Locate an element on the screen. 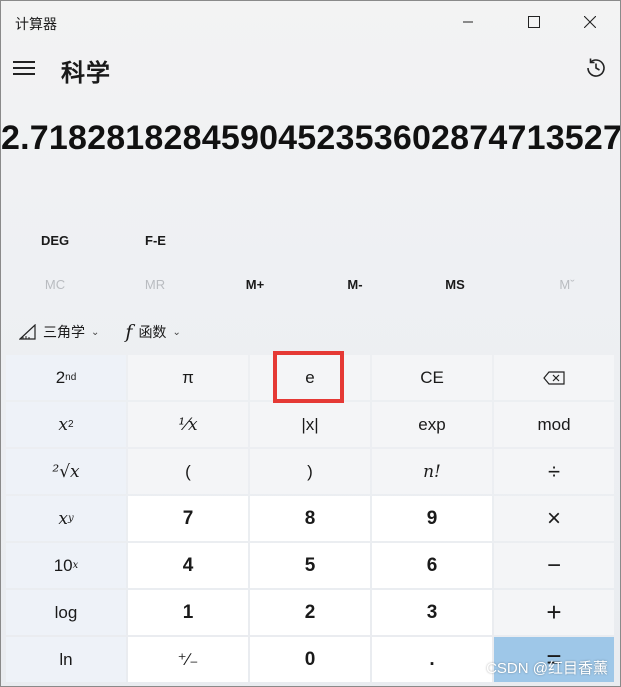  plus-button: + is located at coordinates (554, 612).